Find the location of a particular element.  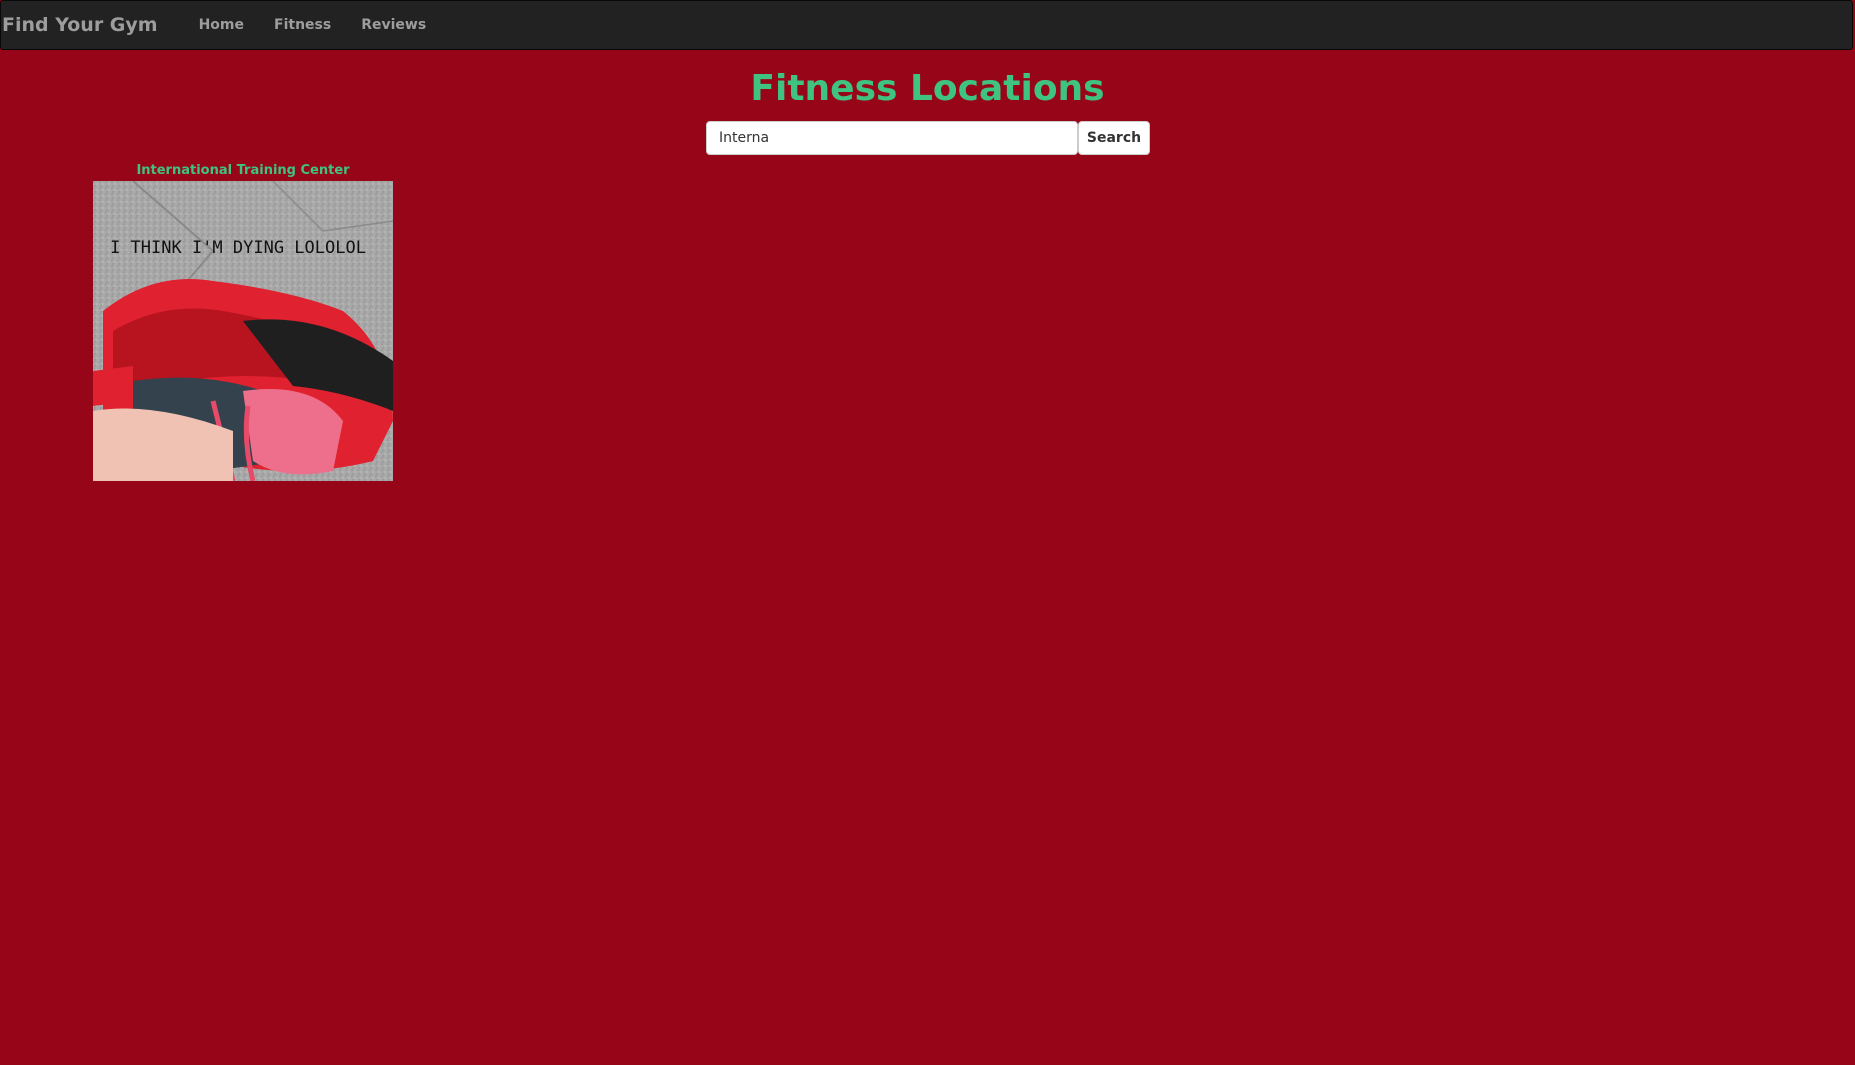

result-title: International Training Center is located at coordinates (243, 171).